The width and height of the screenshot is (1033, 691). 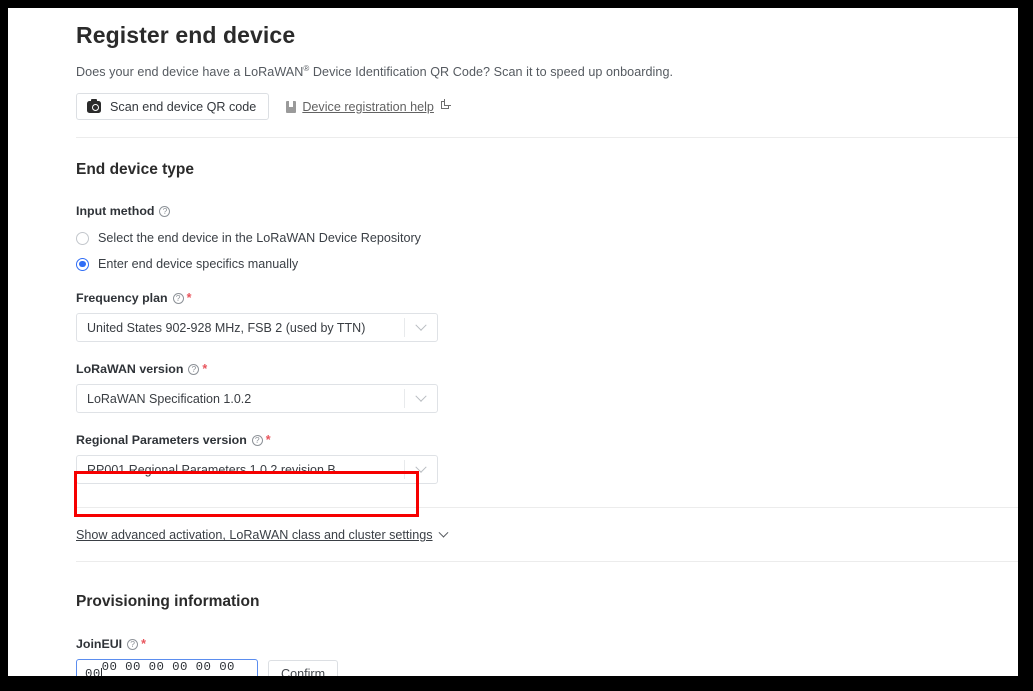 I want to click on end-device-type-heading: End device type, so click(x=135, y=170).